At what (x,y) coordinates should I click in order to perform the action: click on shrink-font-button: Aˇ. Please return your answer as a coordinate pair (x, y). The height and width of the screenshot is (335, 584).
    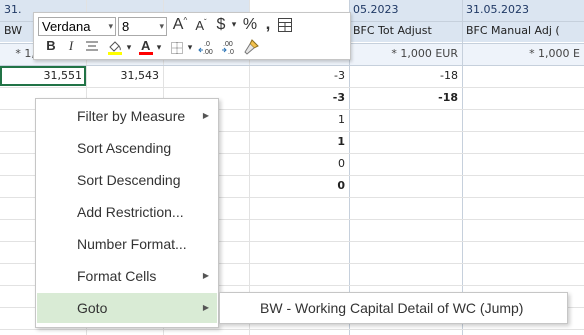
    Looking at the image, I should click on (201, 25).